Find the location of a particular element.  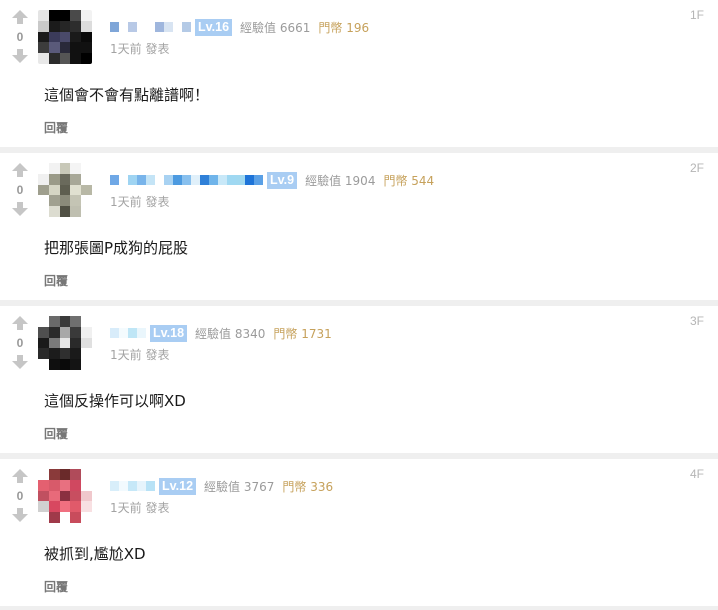

user-info: Lv.18 經驗值 8340 門幣 1731 is located at coordinates (221, 333).